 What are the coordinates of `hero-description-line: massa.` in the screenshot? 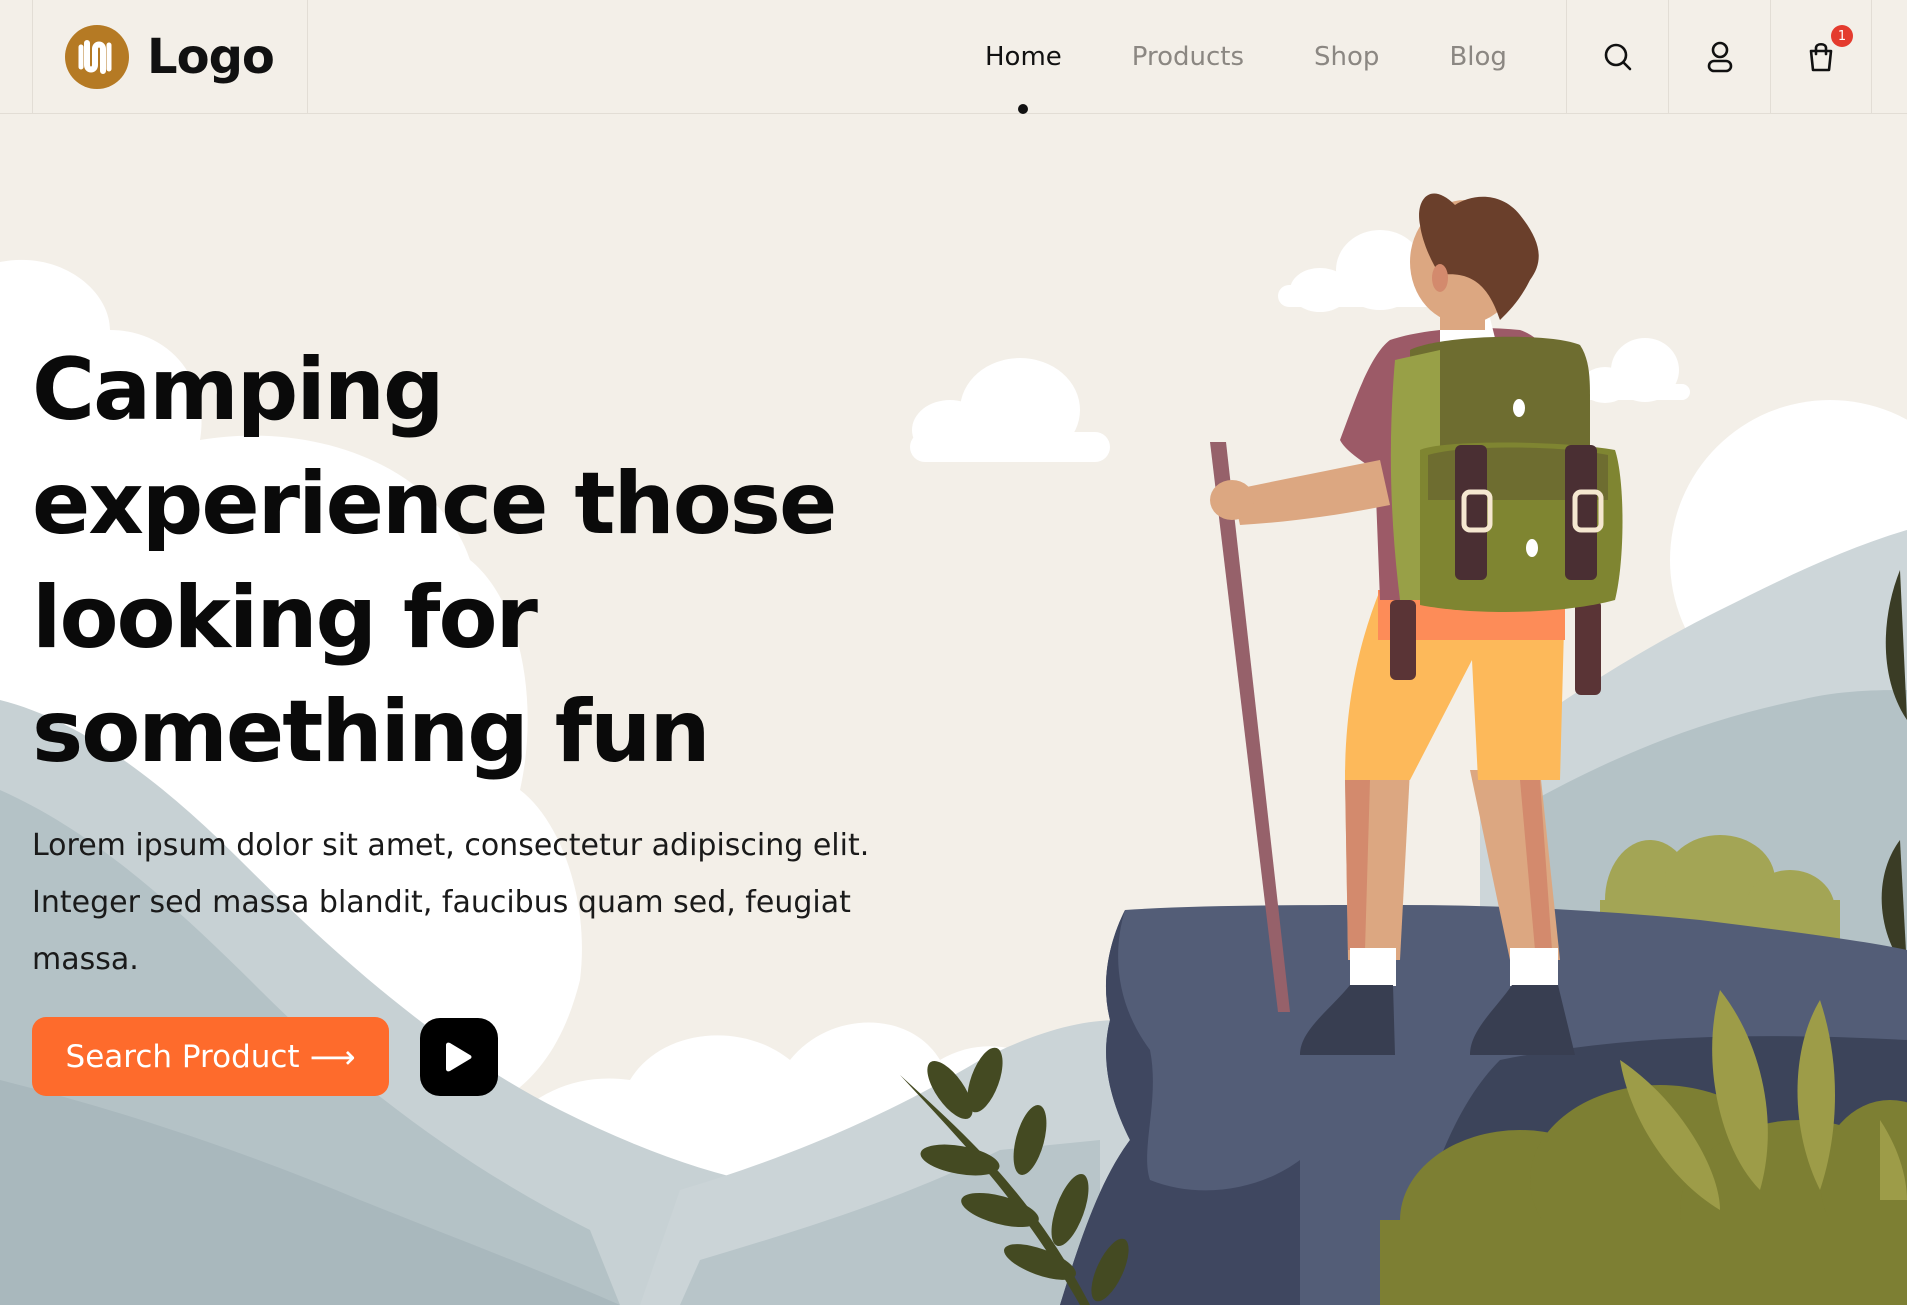 It's located at (85, 959).